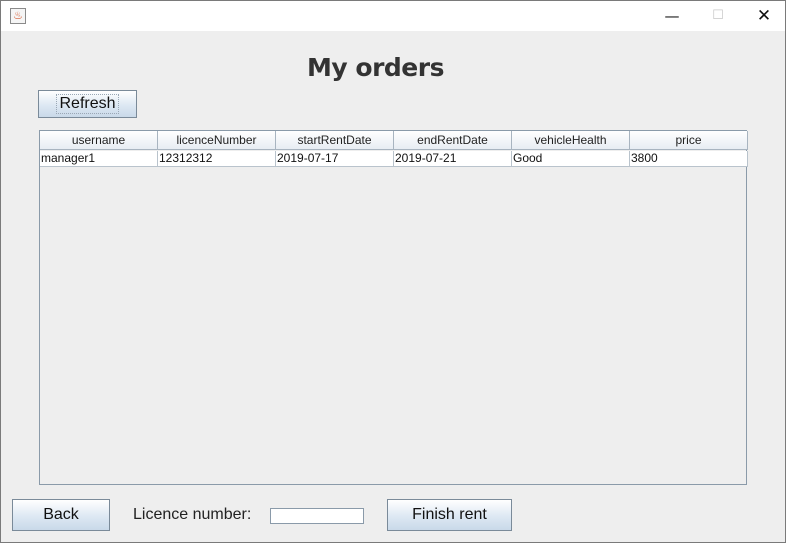  I want to click on column-header-licence-number: licenceNumber, so click(217, 140).